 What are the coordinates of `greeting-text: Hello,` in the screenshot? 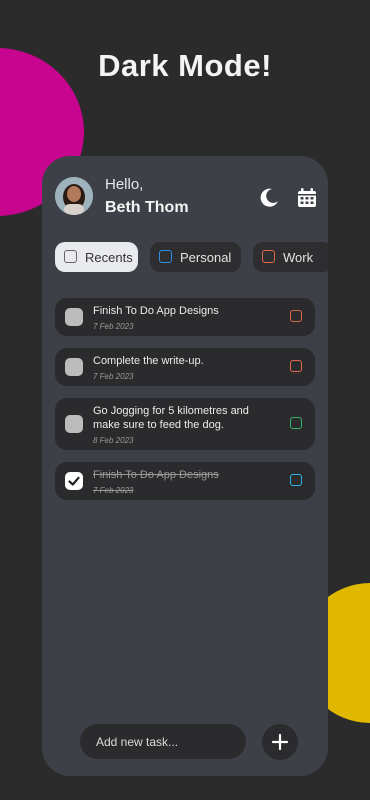 It's located at (124, 184).